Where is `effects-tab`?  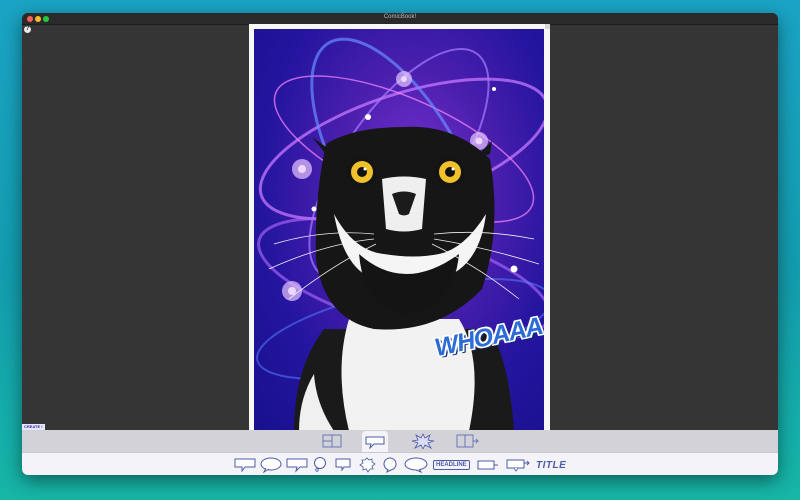 effects-tab is located at coordinates (423, 441).